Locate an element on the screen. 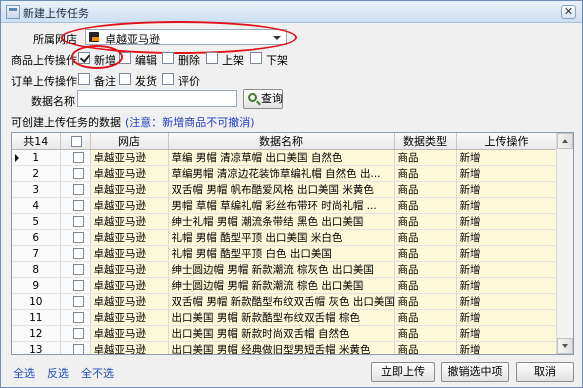 This screenshot has height=388, width=583. table-row: 7 卓越亚马逊 礼帽 男帽 酷型平顶 白色 出口美国 商品 新增 is located at coordinates (285, 253).